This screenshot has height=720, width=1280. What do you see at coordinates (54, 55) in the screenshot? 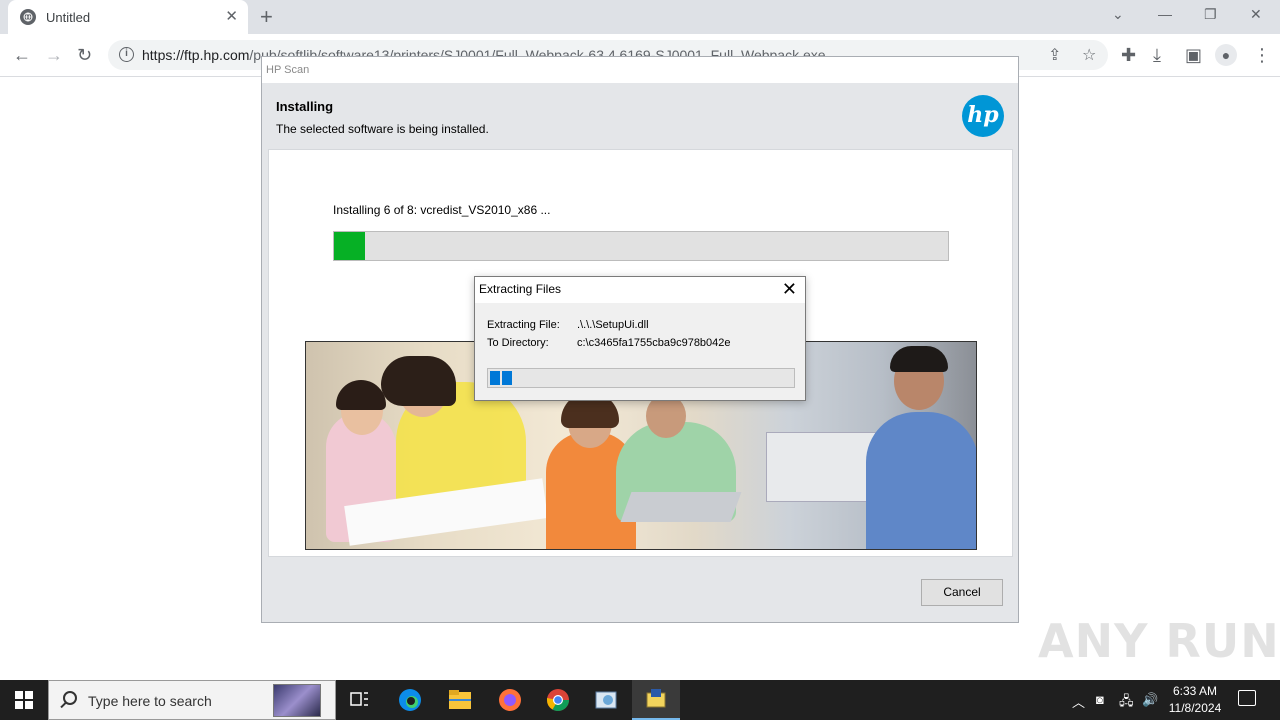
I see `forward-icon: →` at bounding box center [54, 55].